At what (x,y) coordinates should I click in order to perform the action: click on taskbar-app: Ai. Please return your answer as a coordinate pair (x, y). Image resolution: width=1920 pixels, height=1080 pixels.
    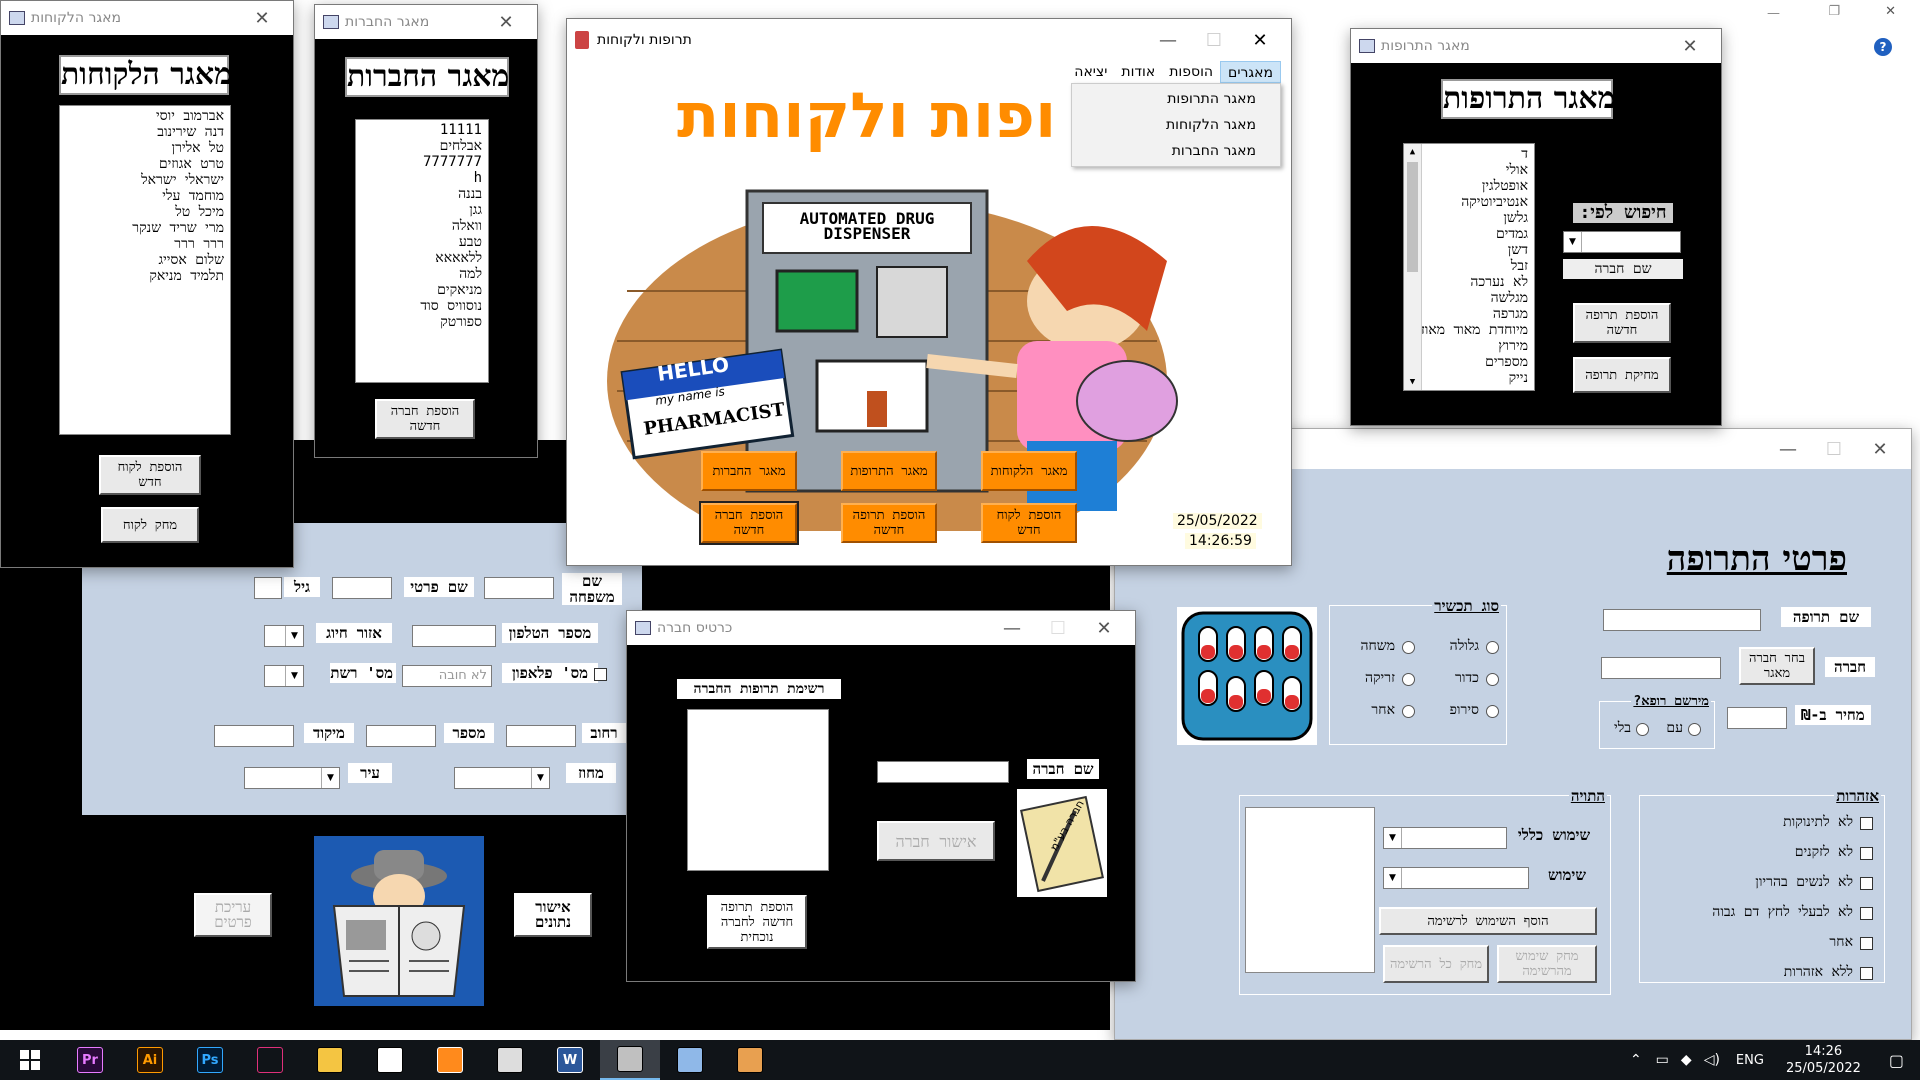
    Looking at the image, I should click on (150, 1060).